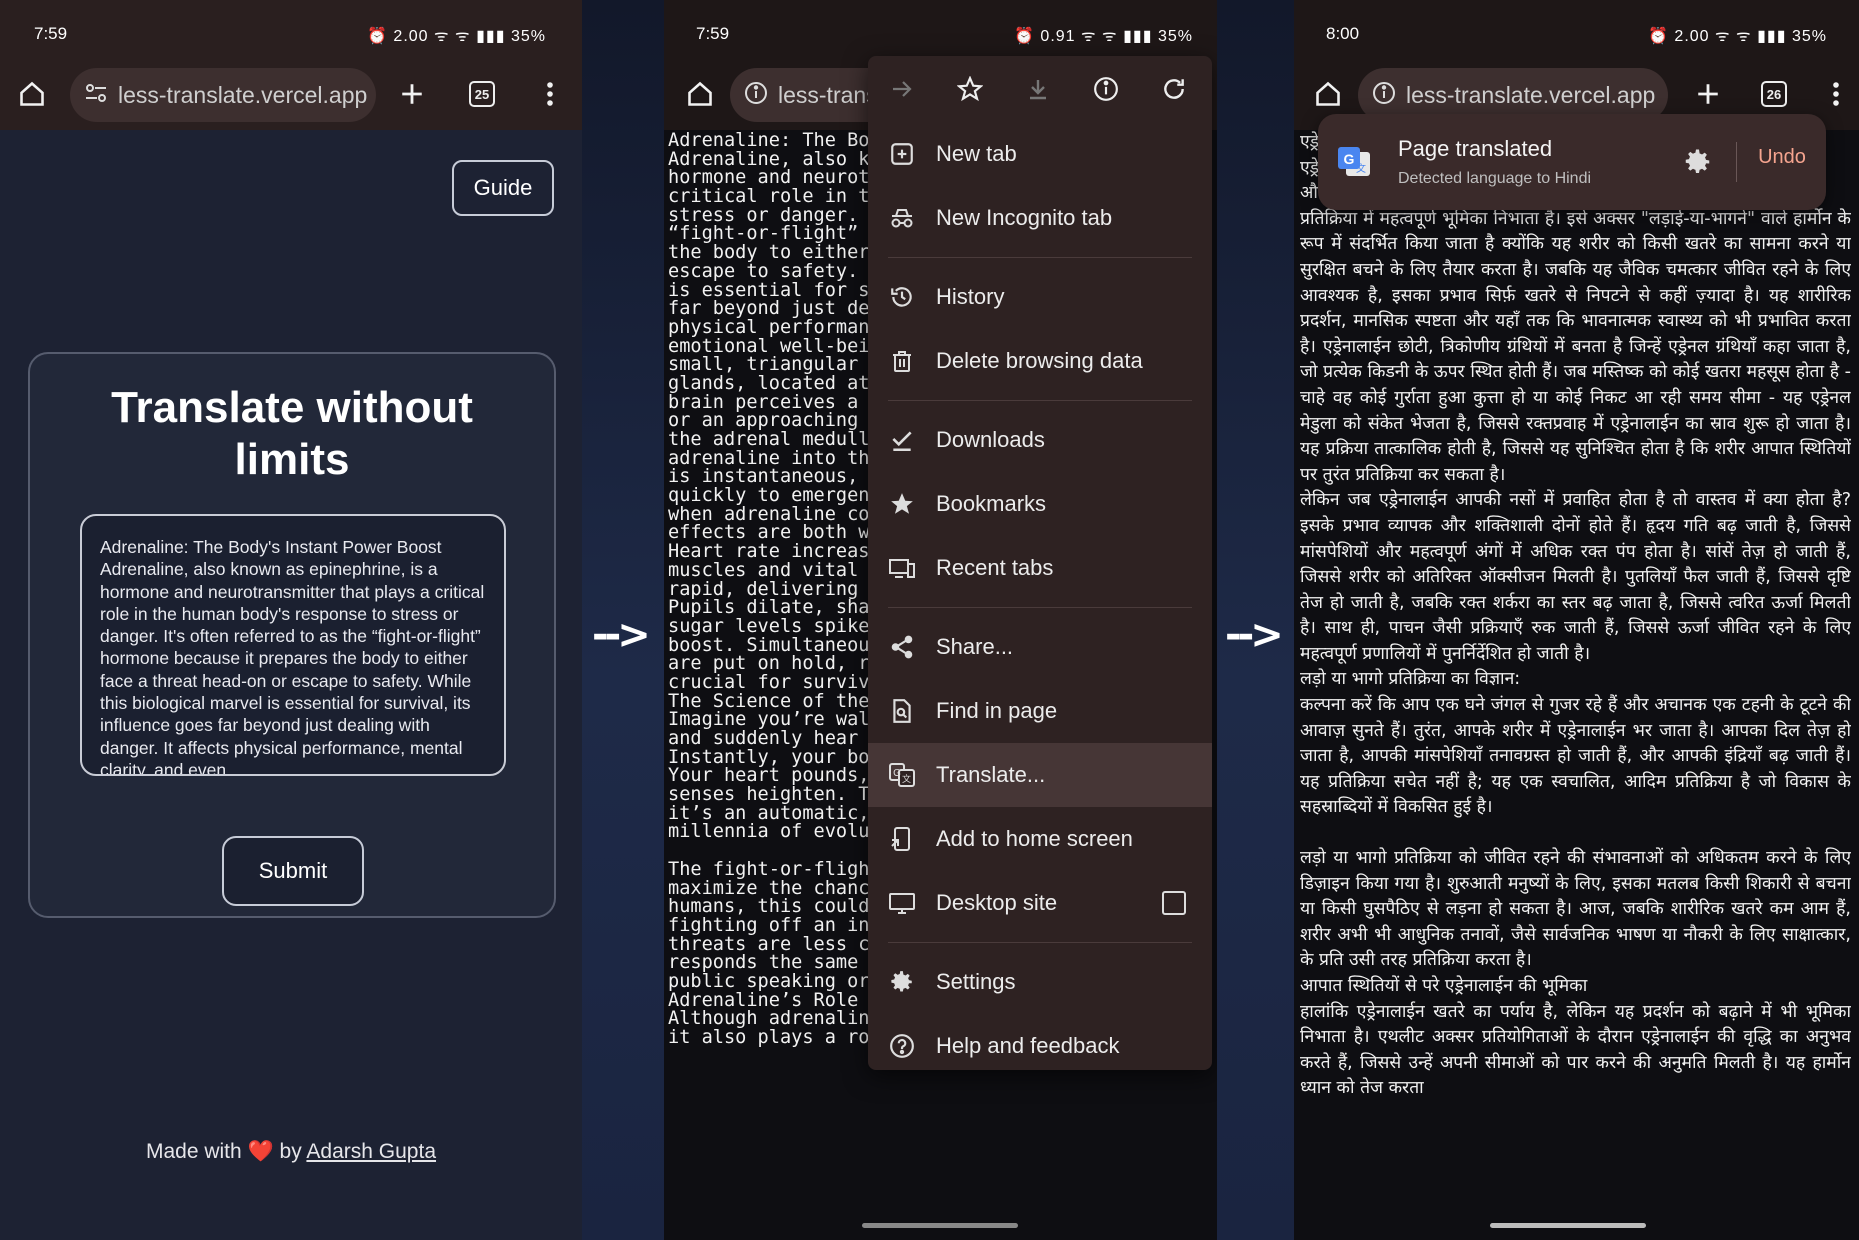  Describe the element at coordinates (970, 296) in the screenshot. I see `menu-item-label: History` at that location.